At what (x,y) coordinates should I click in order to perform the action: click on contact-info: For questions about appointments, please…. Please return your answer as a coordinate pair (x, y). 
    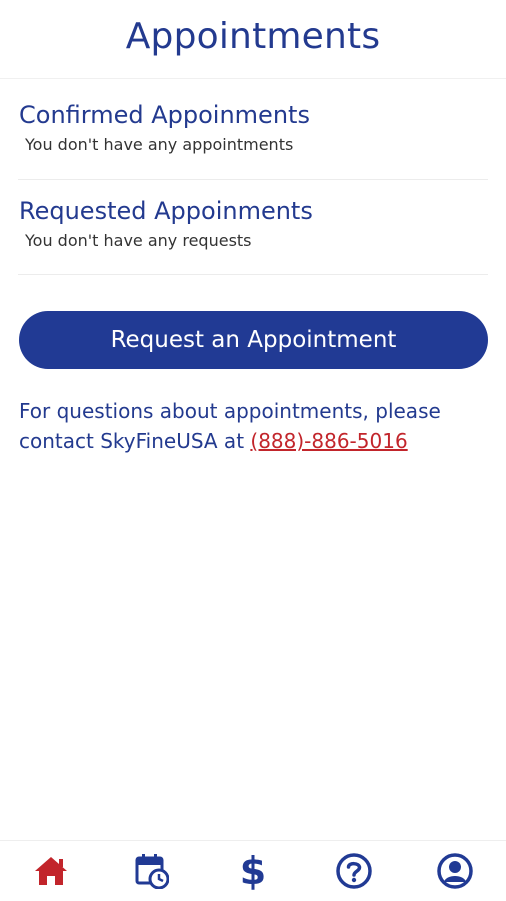
    Looking at the image, I should click on (254, 426).